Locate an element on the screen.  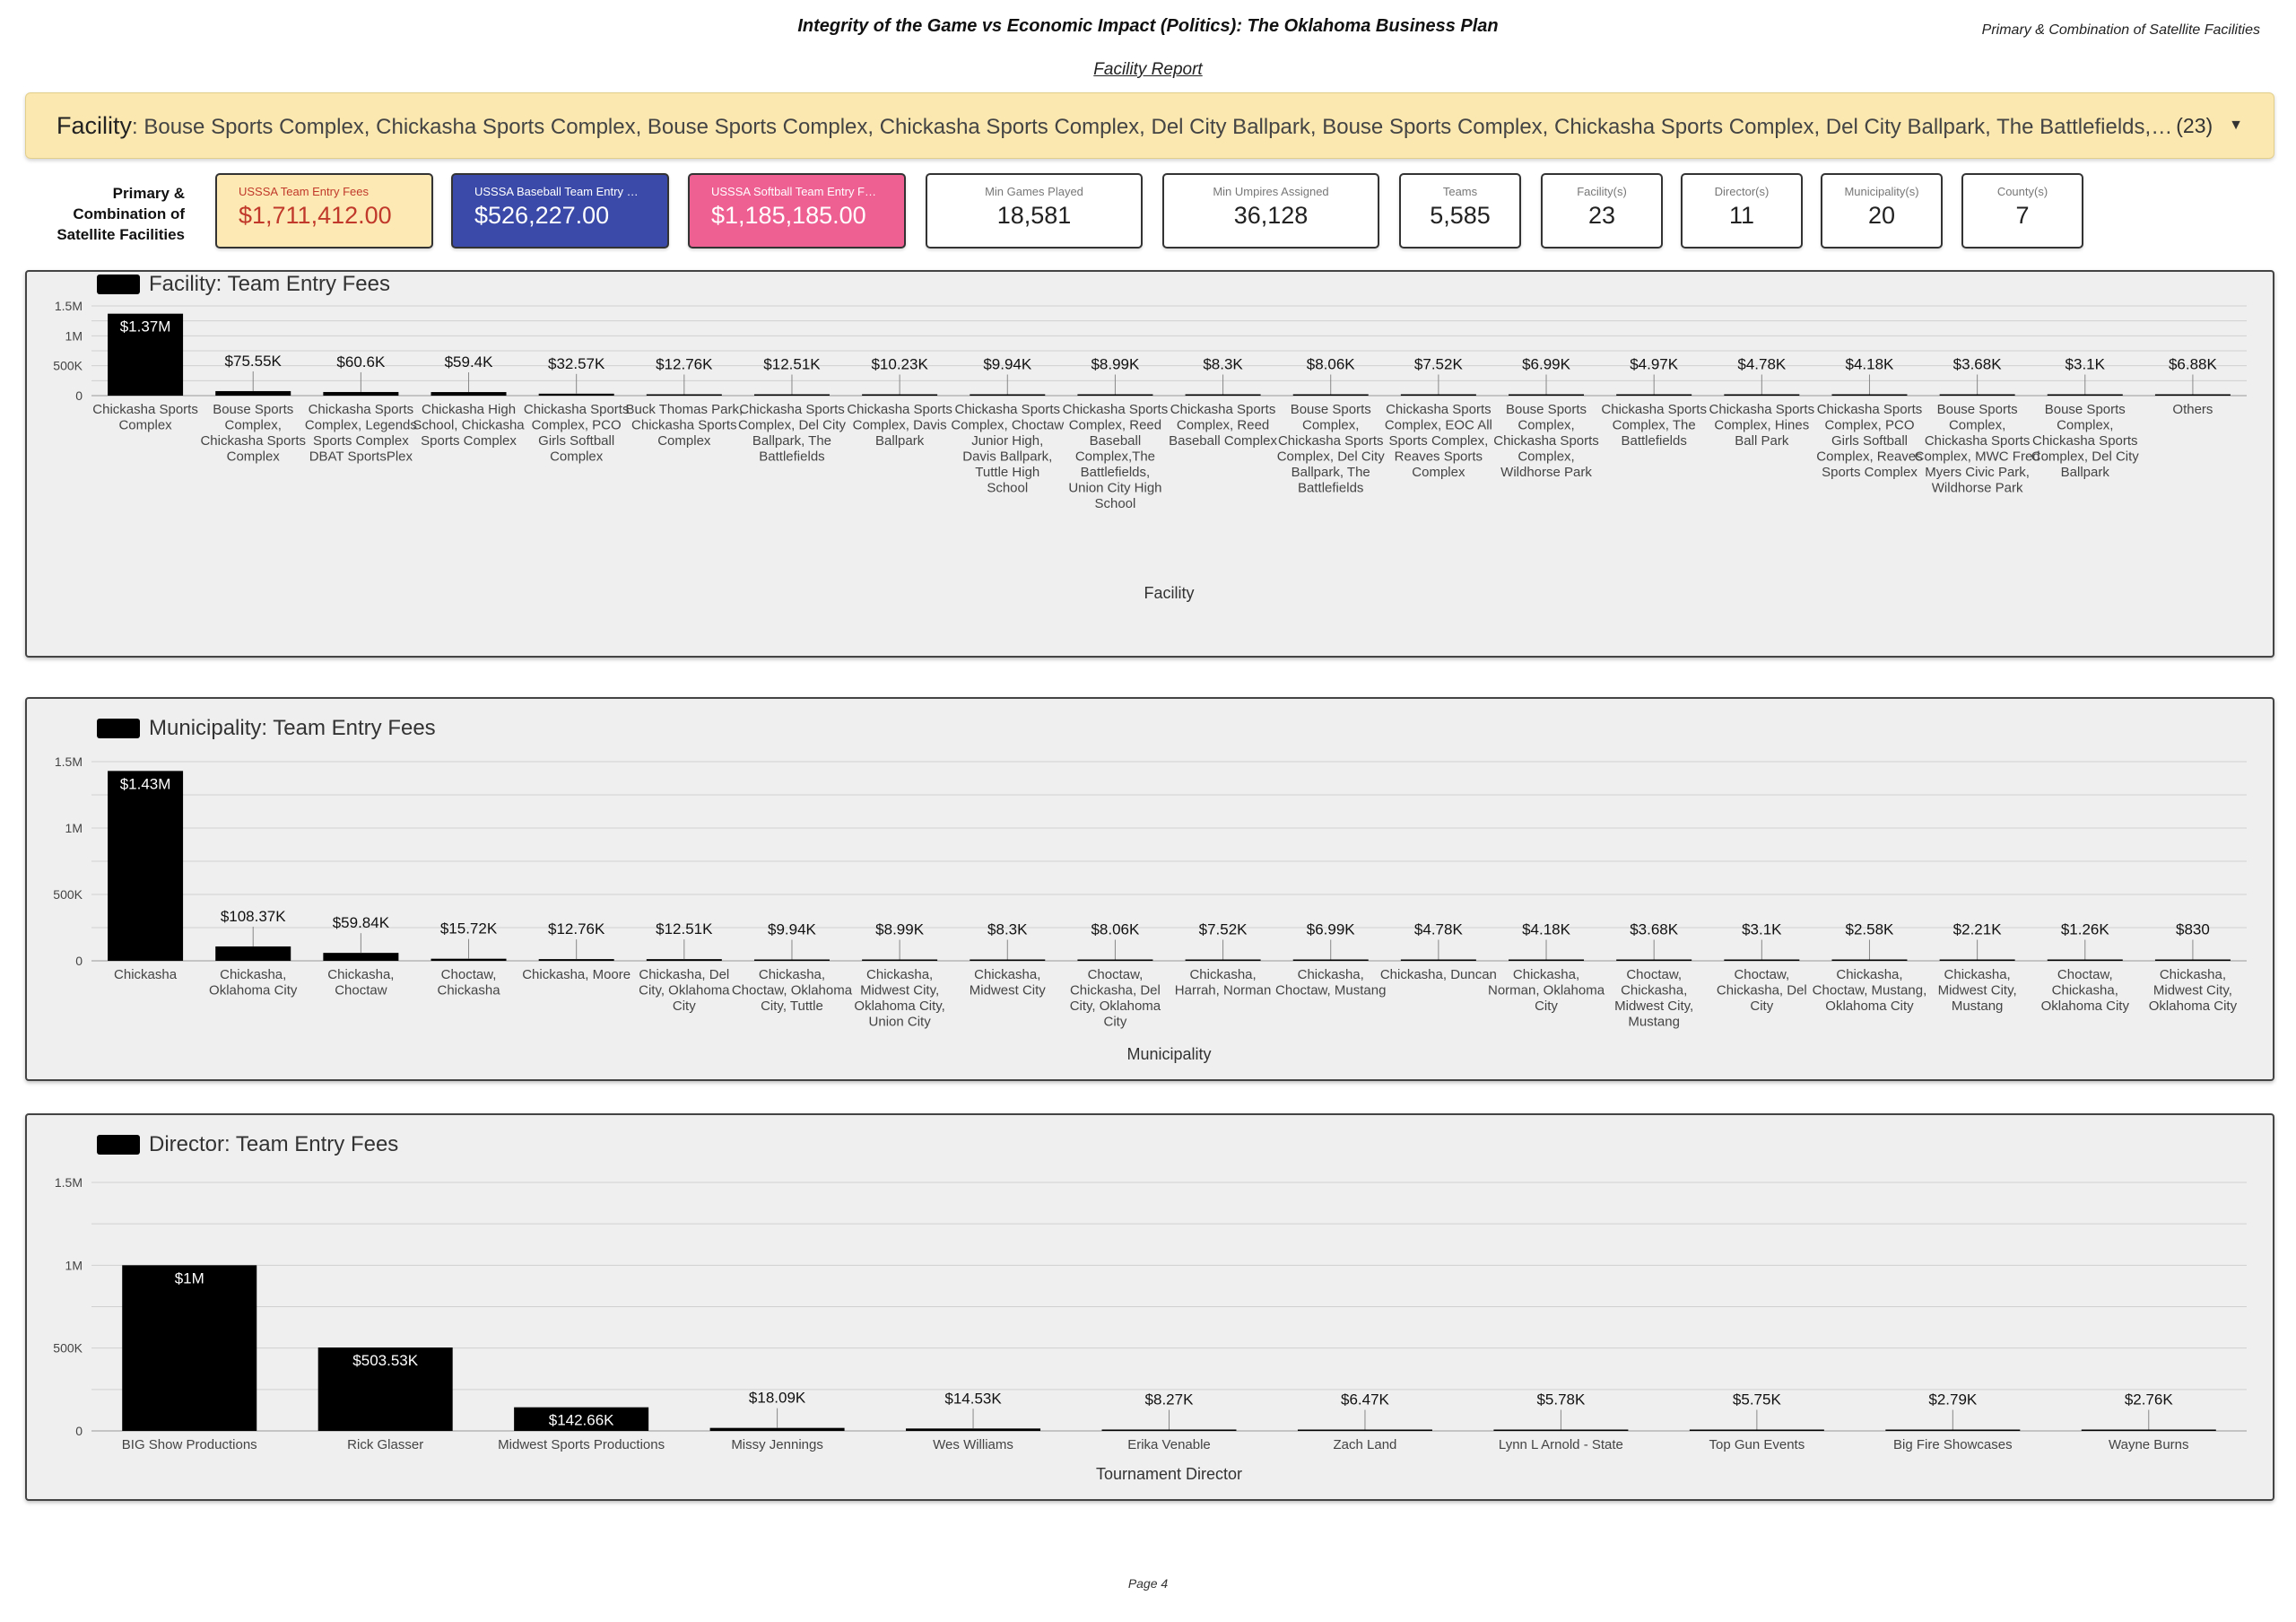
bar-group: $32.57K is located at coordinates (576, 376).